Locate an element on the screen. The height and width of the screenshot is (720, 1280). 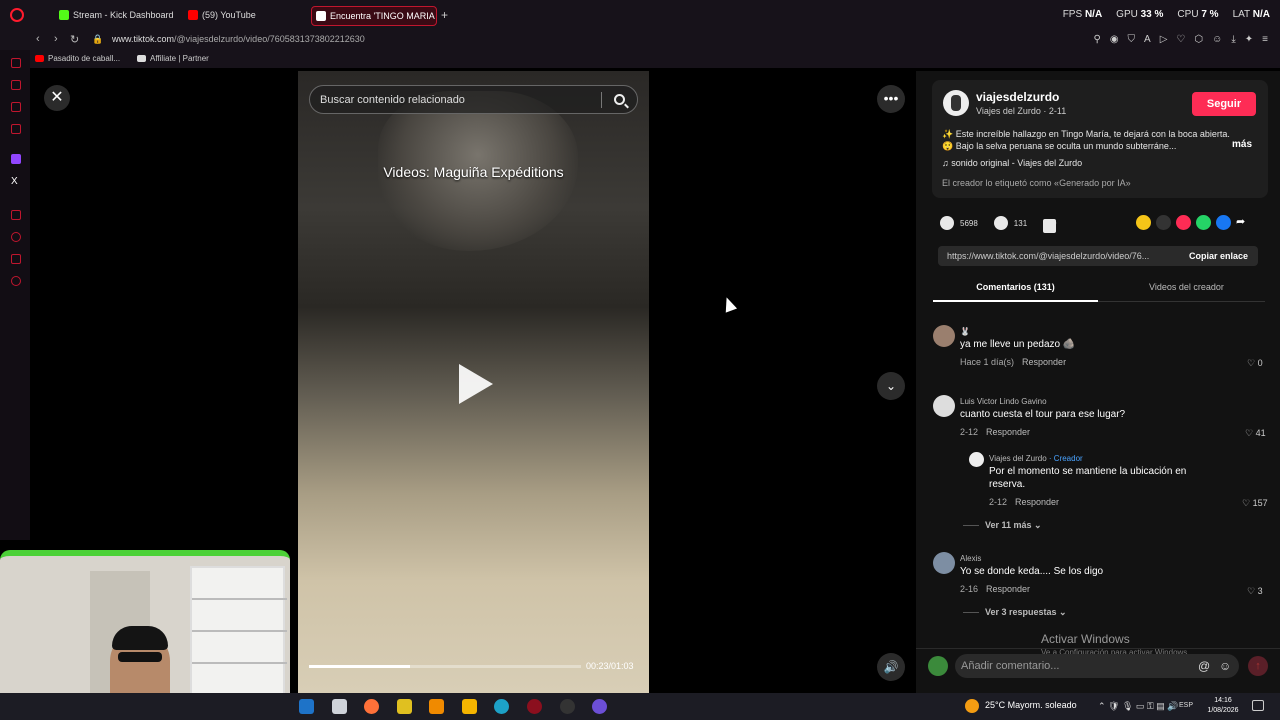
firefox-icon is located at coordinates (371, 706).